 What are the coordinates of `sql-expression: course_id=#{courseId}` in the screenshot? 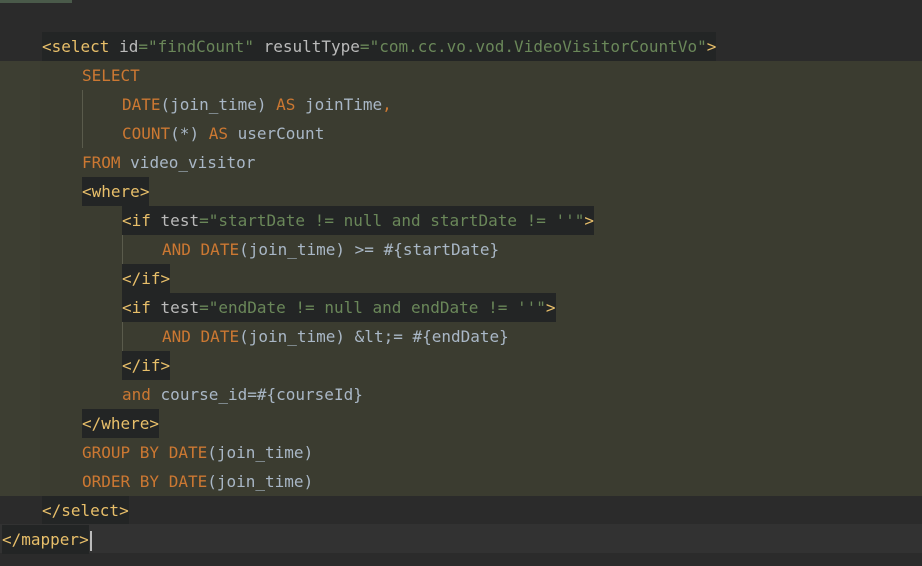 It's located at (261, 394).